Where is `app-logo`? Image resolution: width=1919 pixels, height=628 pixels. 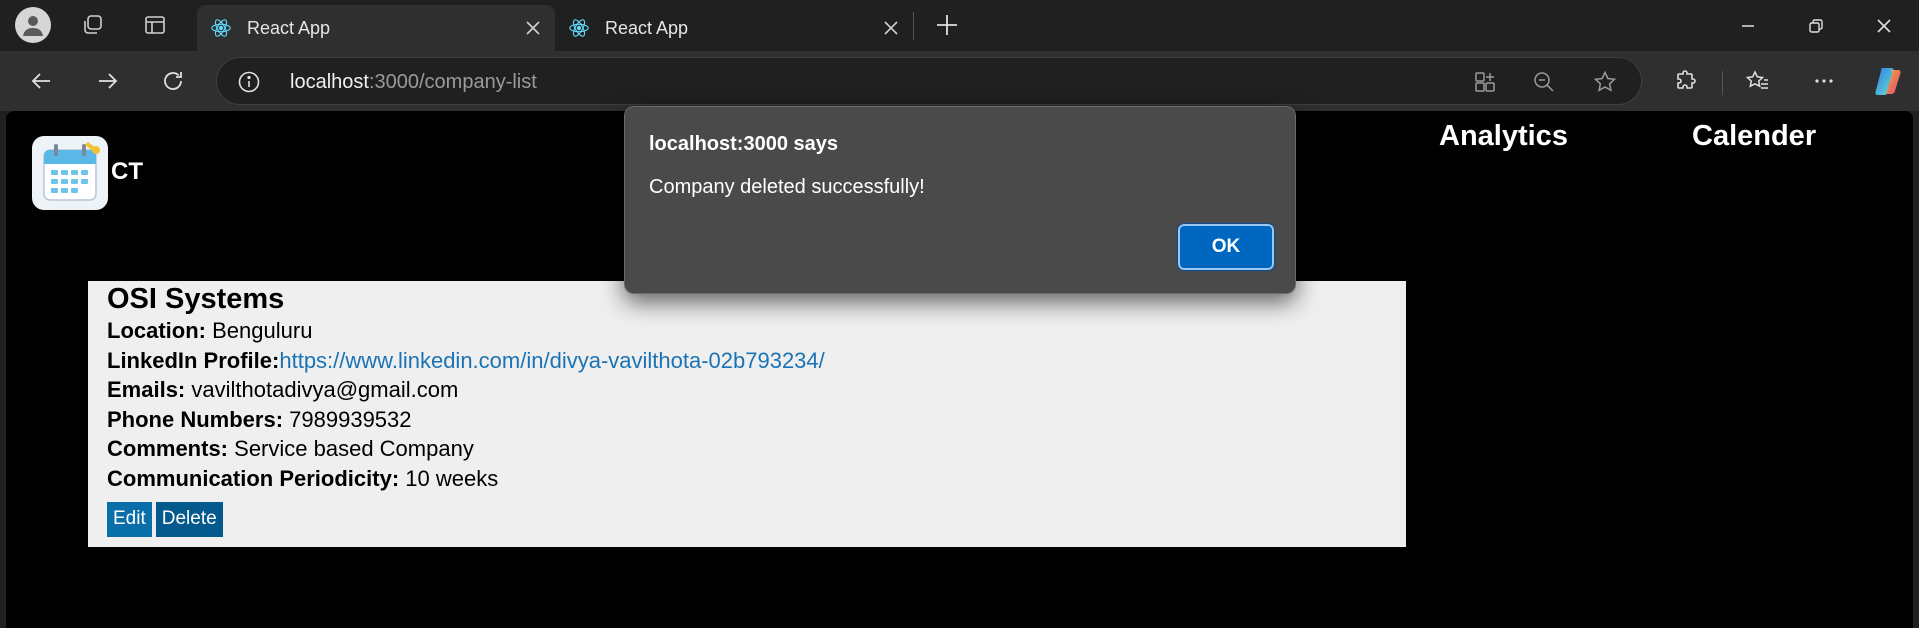
app-logo is located at coordinates (70, 173).